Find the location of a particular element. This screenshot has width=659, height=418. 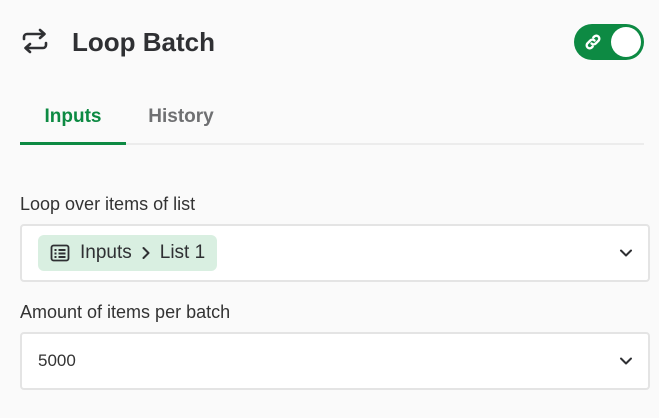

list-chip: Inputs List 1 is located at coordinates (128, 253).